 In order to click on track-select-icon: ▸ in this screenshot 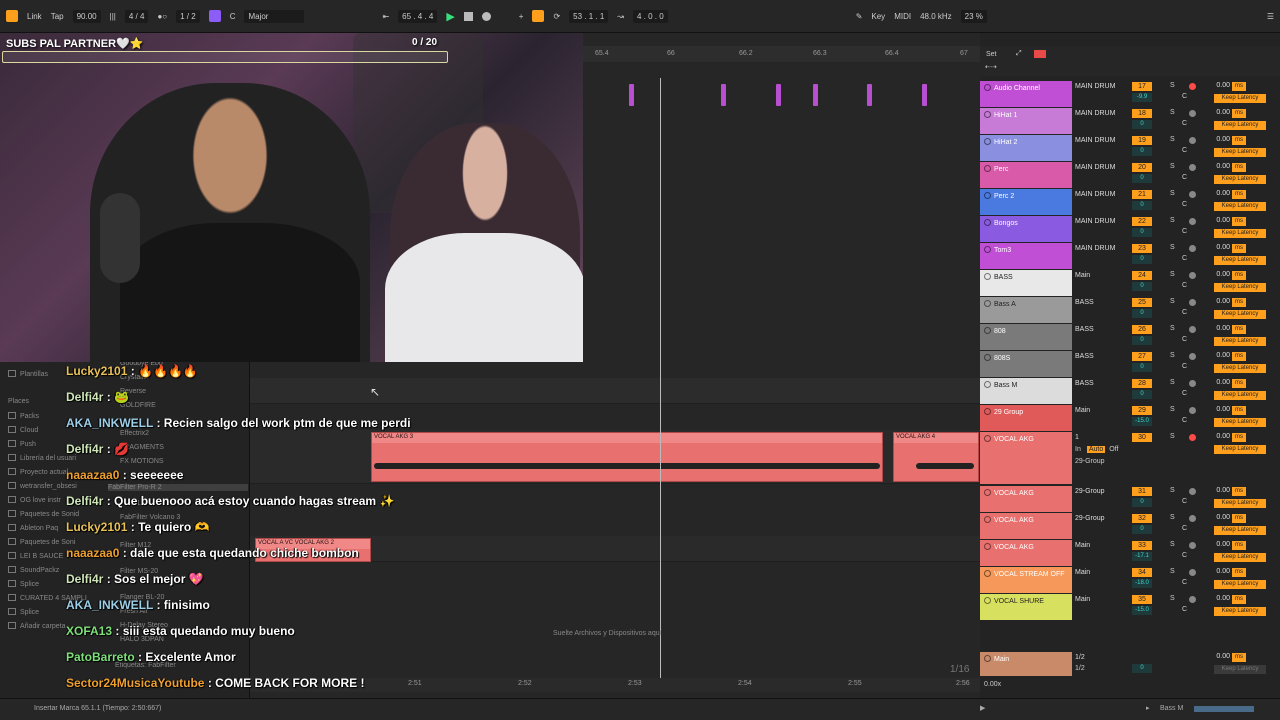, I will do `click(1148, 708)`.